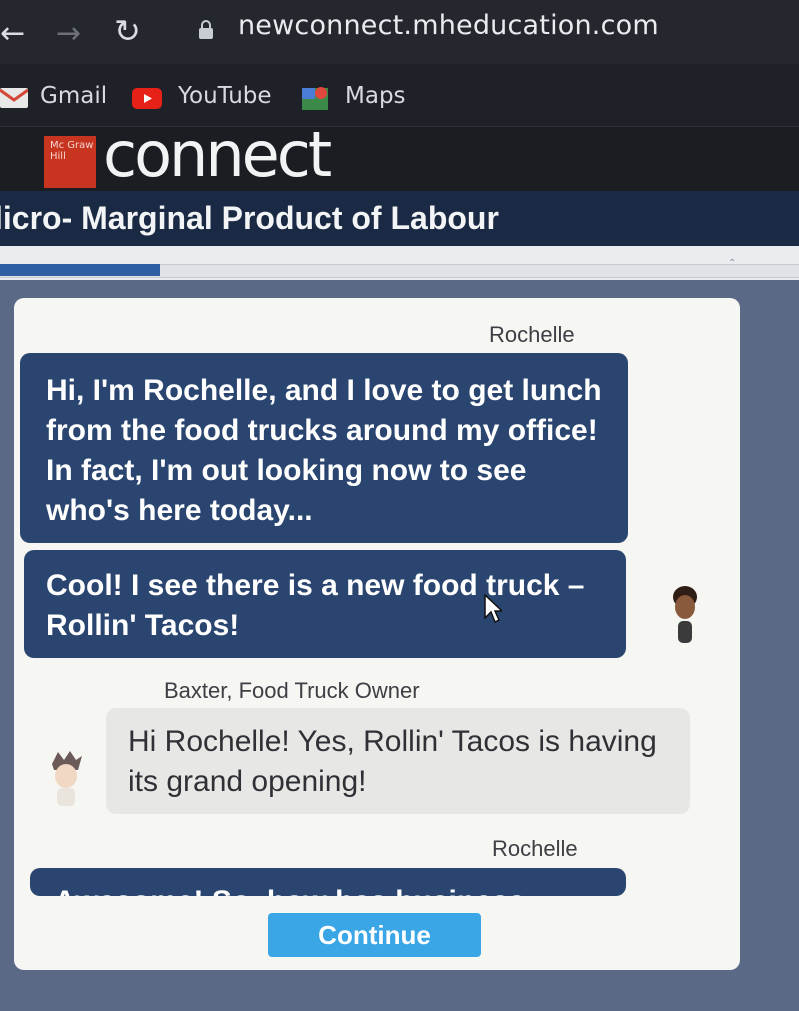  What do you see at coordinates (249, 218) in the screenshot?
I see `page-title: licro- Marginal Product of Labour` at bounding box center [249, 218].